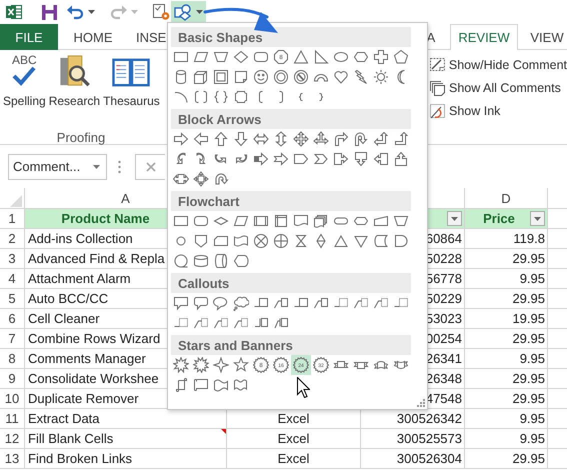 Image resolution: width=567 pixels, height=470 pixels. What do you see at coordinates (498, 64) in the screenshot?
I see `show-hide-button: Show/Hide Comment` at bounding box center [498, 64].